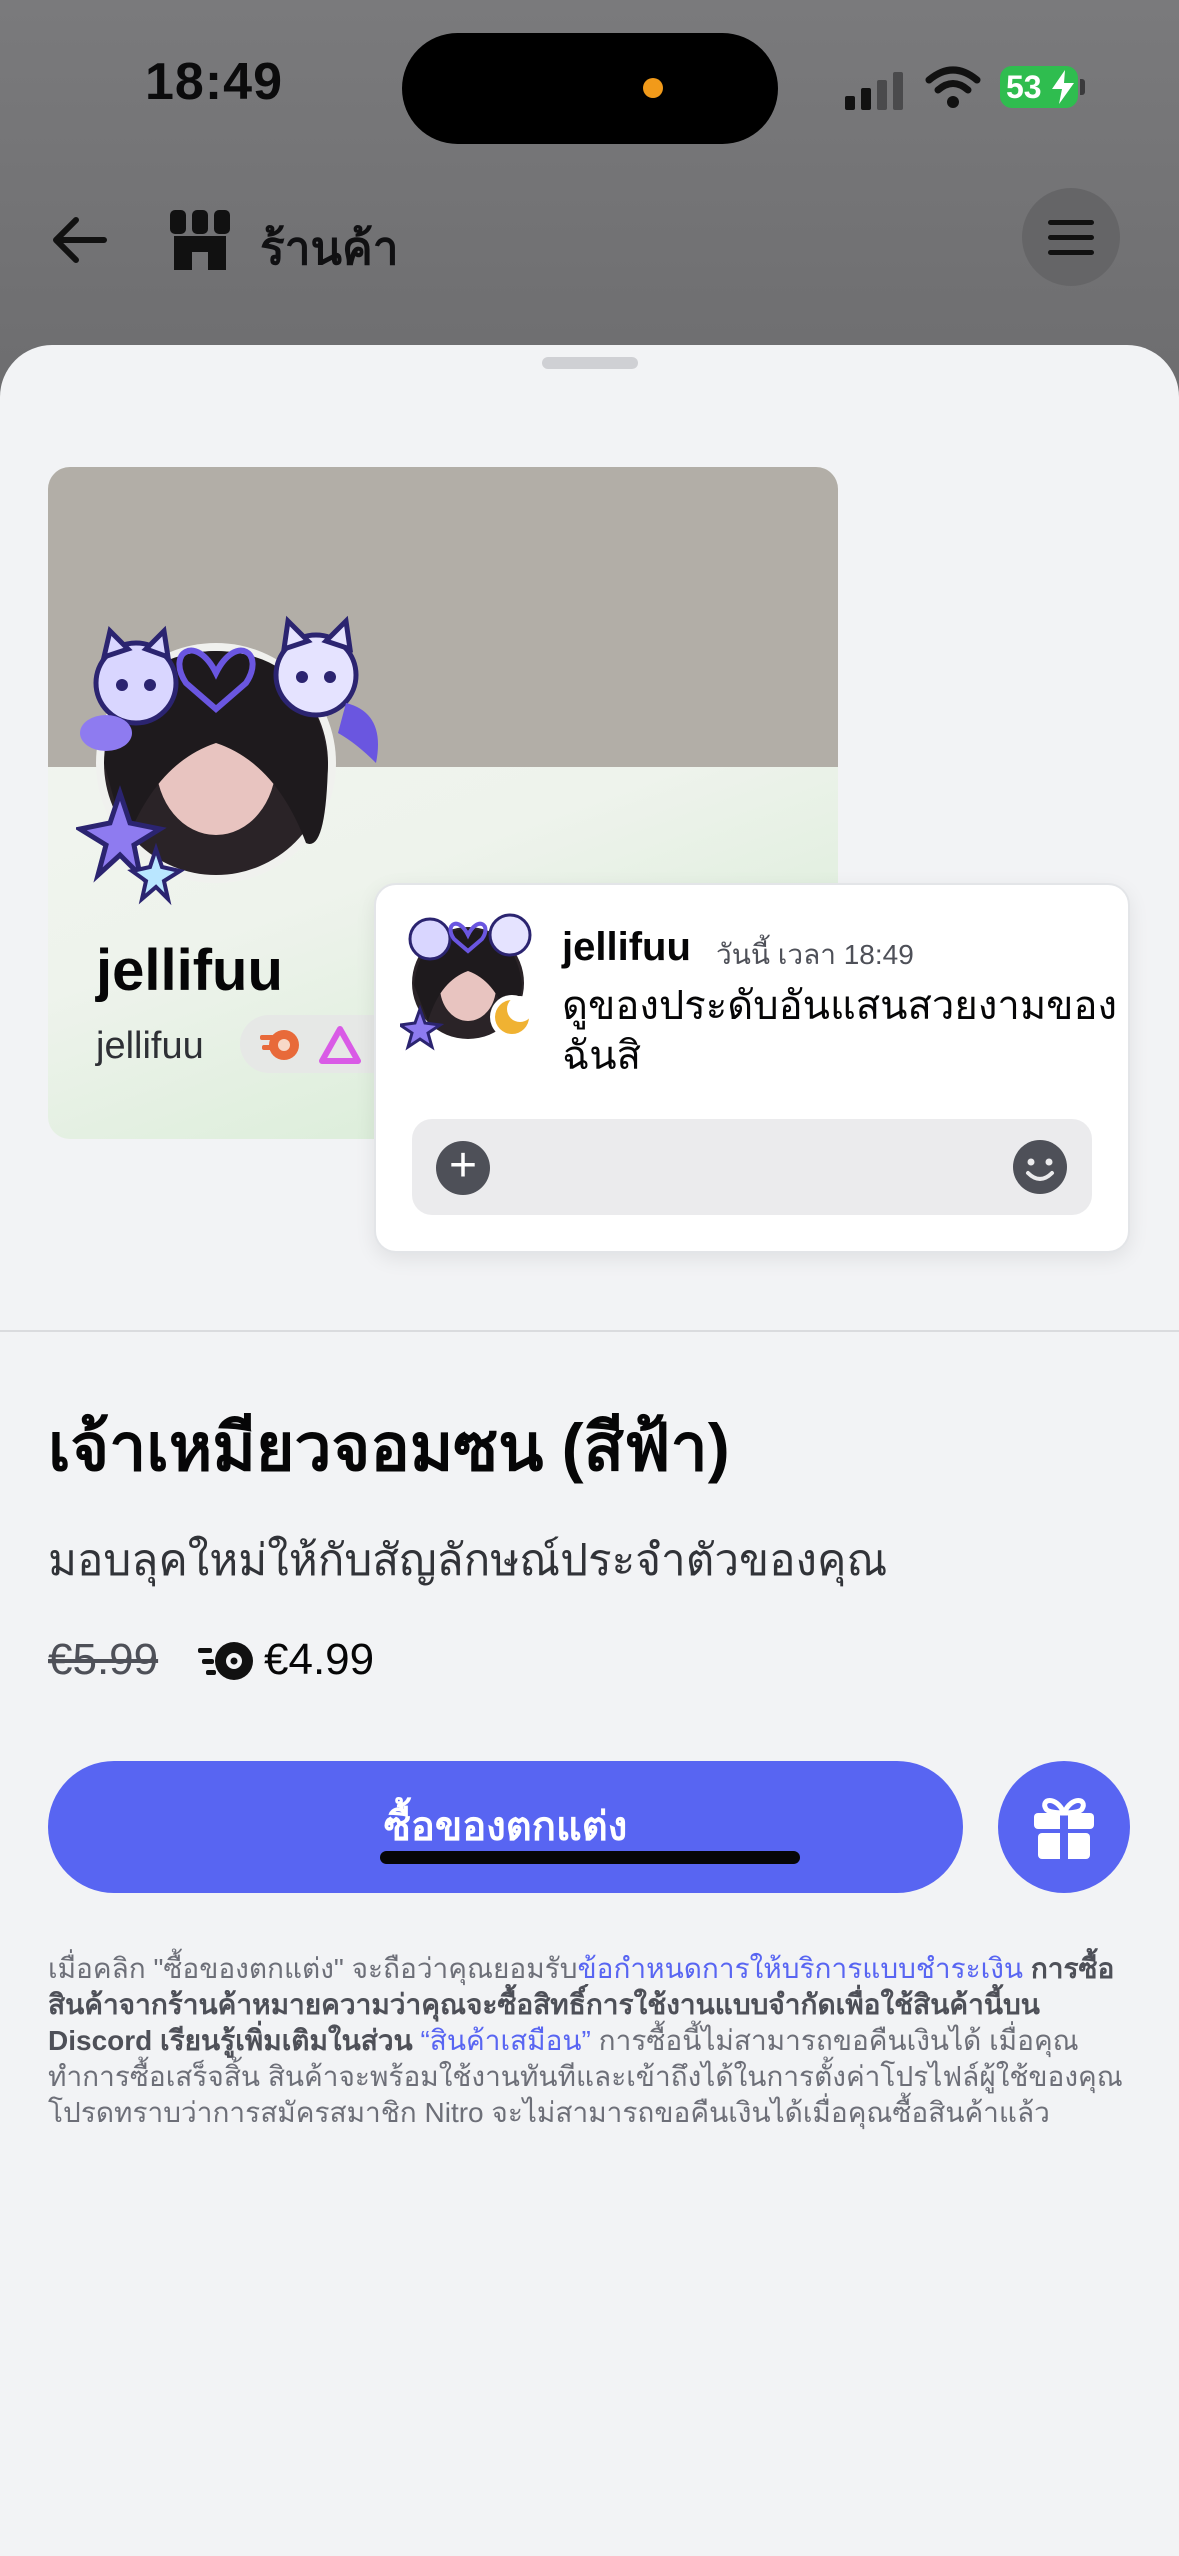 The image size is (1179, 2556). I want to click on battery-cap, so click(1082, 87).